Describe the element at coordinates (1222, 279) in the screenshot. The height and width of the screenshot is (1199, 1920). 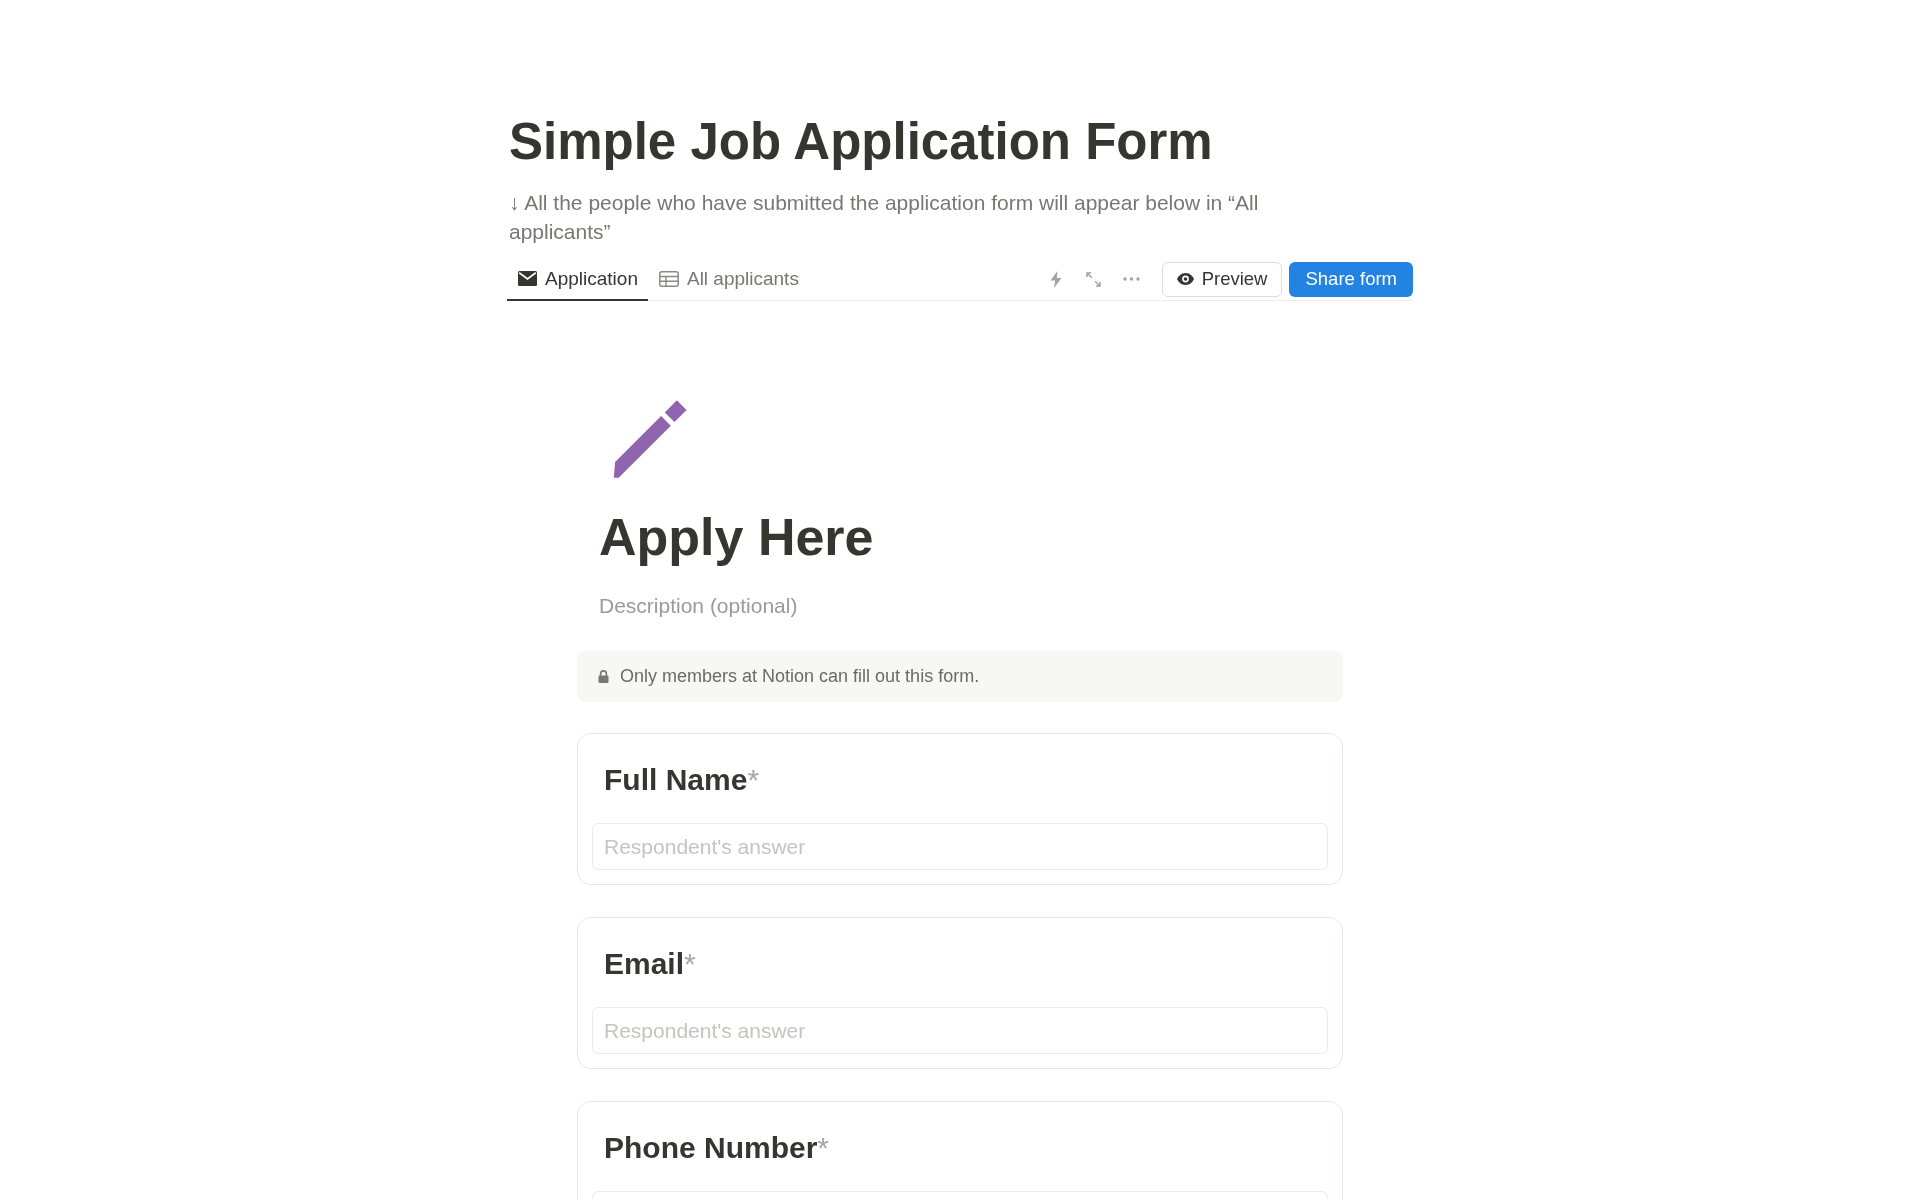
I see `preview-button: Preview` at that location.